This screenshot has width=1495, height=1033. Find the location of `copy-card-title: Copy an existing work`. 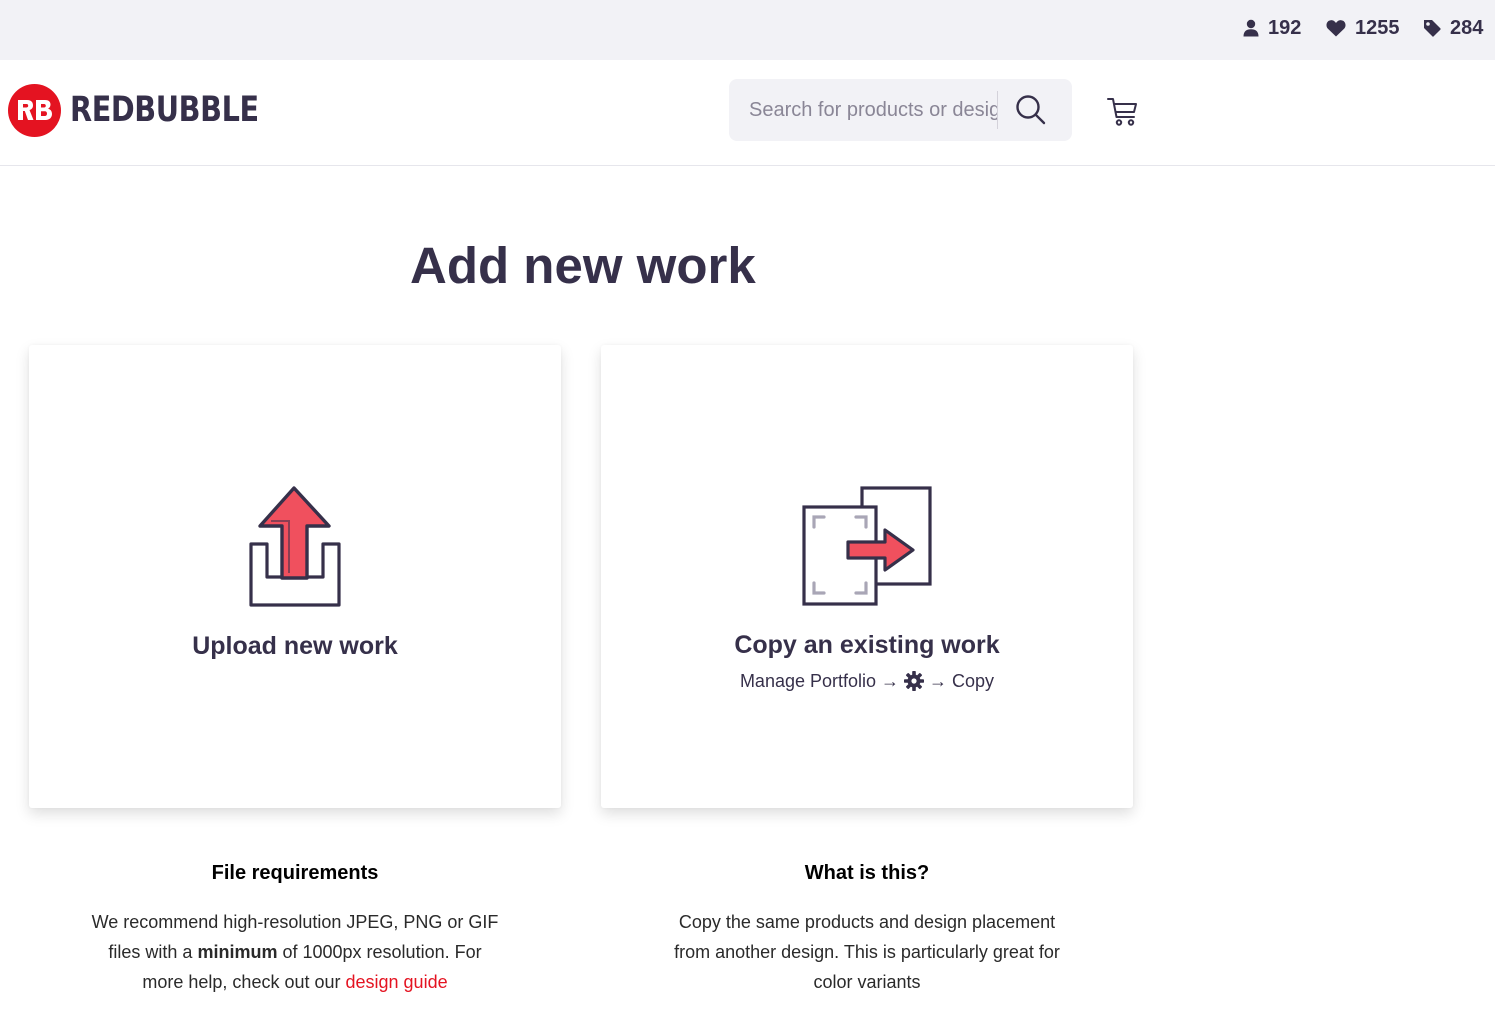

copy-card-title: Copy an existing work is located at coordinates (867, 645).